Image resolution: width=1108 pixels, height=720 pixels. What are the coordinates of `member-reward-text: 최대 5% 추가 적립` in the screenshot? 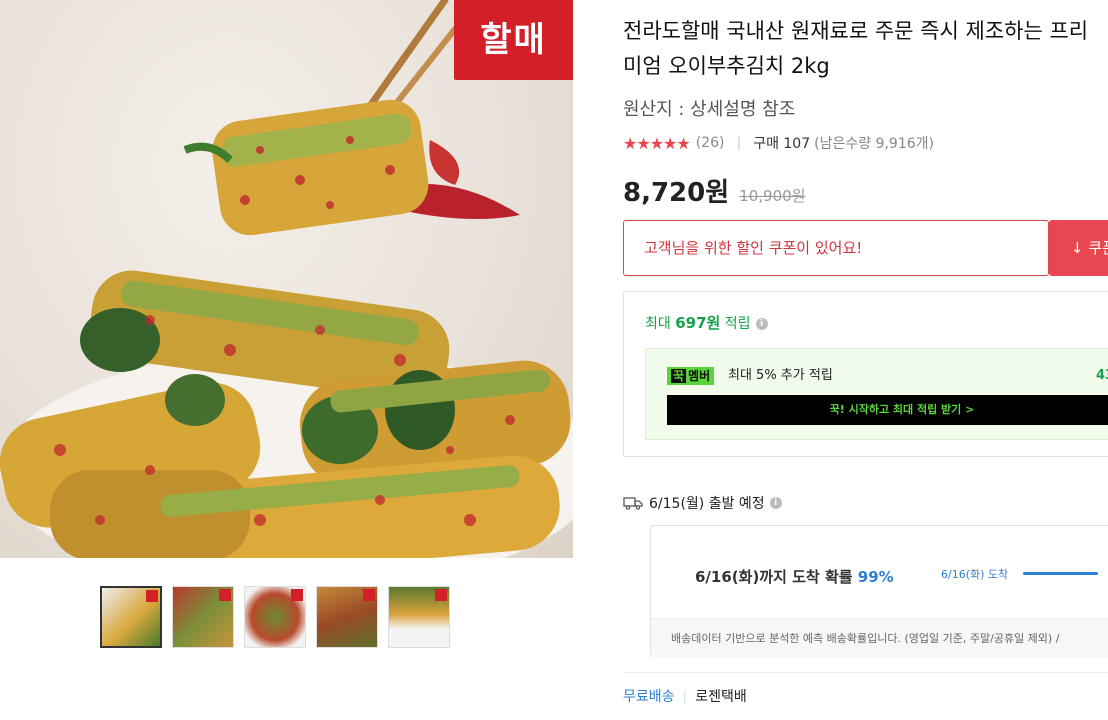 It's located at (780, 375).